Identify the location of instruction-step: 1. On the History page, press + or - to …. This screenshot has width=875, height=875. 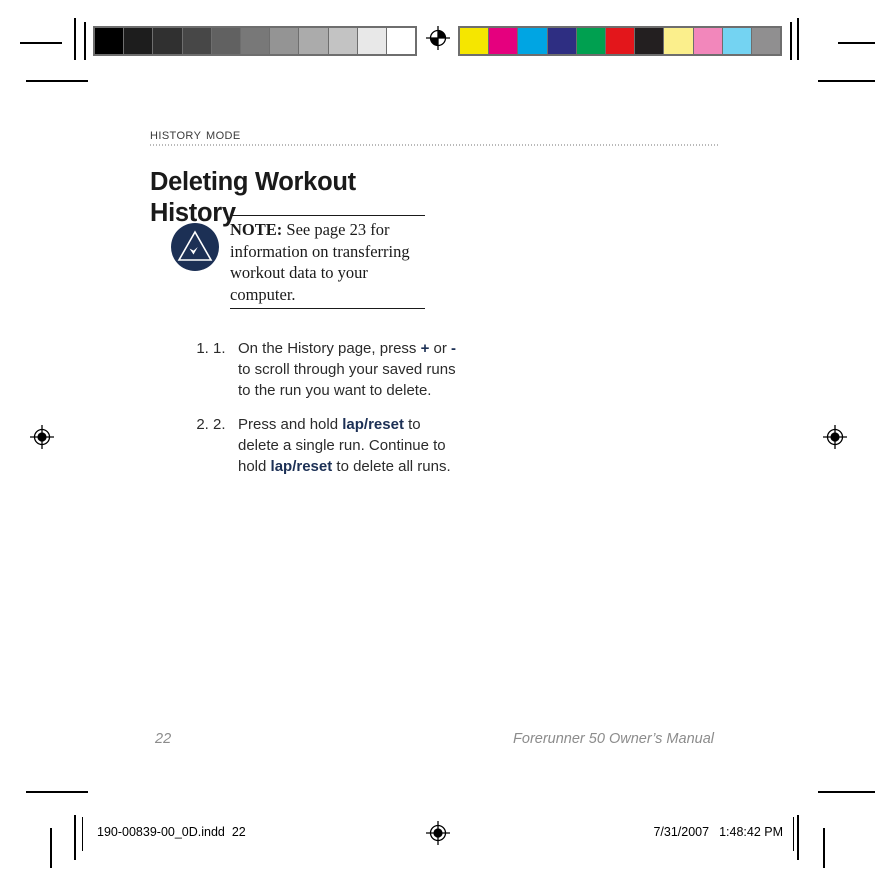
(338, 369).